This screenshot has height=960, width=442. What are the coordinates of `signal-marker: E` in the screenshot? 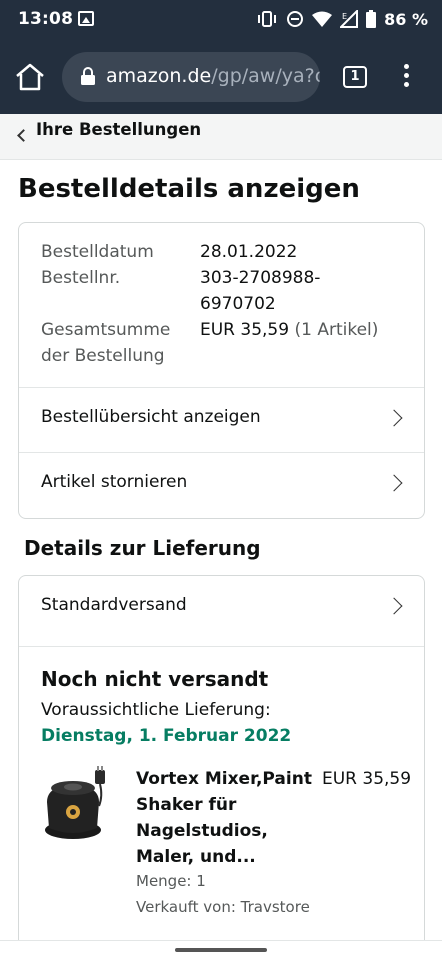 It's located at (344, 16).